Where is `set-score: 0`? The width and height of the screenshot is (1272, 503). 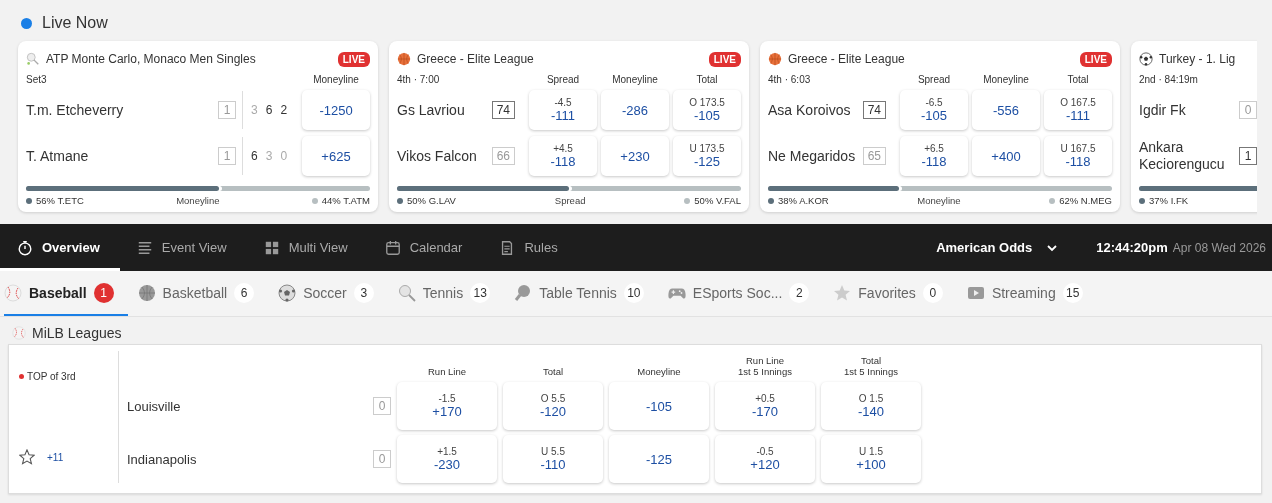
set-score: 0 is located at coordinates (284, 156).